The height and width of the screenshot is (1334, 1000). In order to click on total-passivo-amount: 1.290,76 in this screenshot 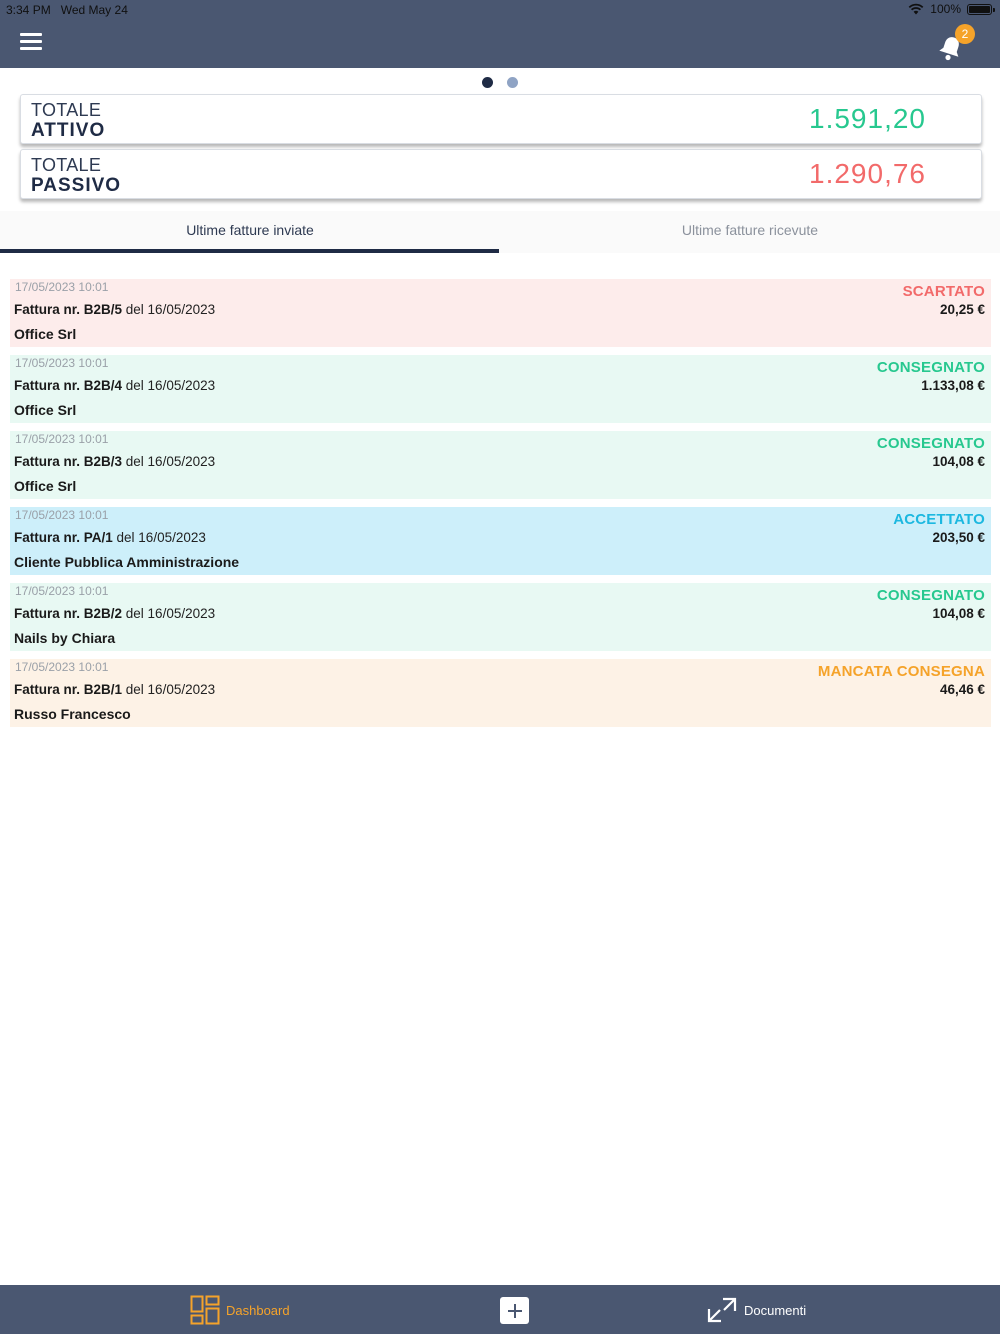, I will do `click(867, 173)`.